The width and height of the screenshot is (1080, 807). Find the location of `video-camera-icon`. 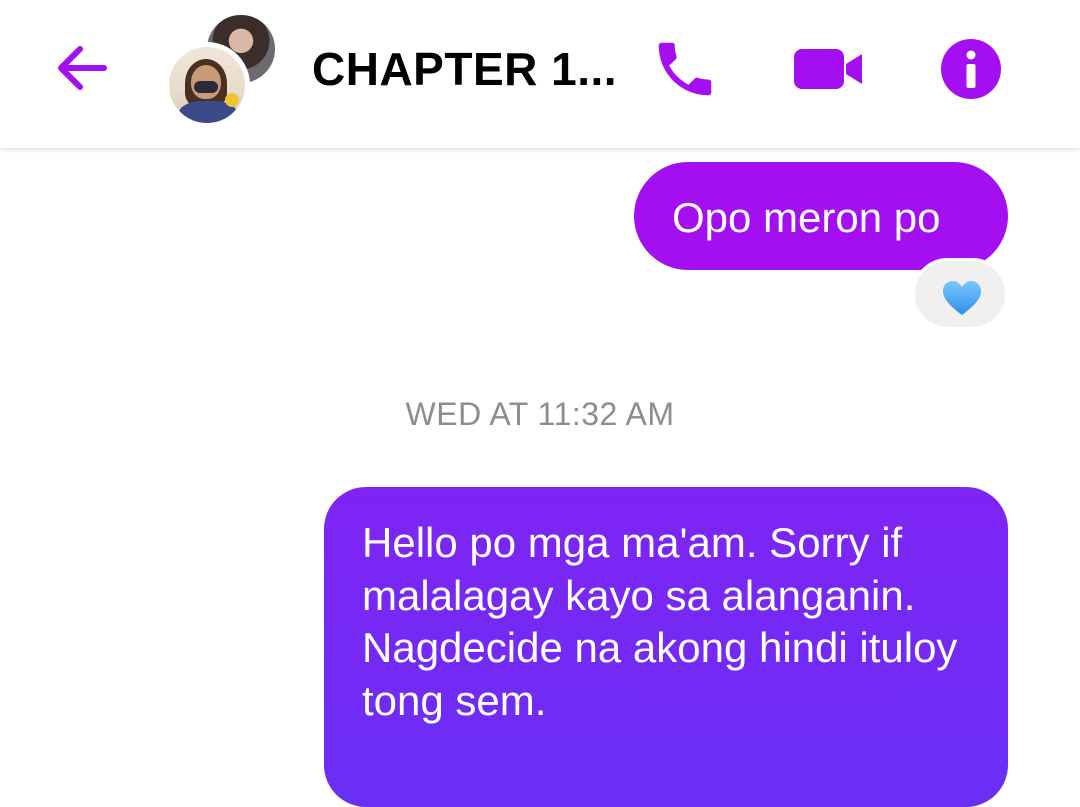

video-camera-icon is located at coordinates (828, 69).